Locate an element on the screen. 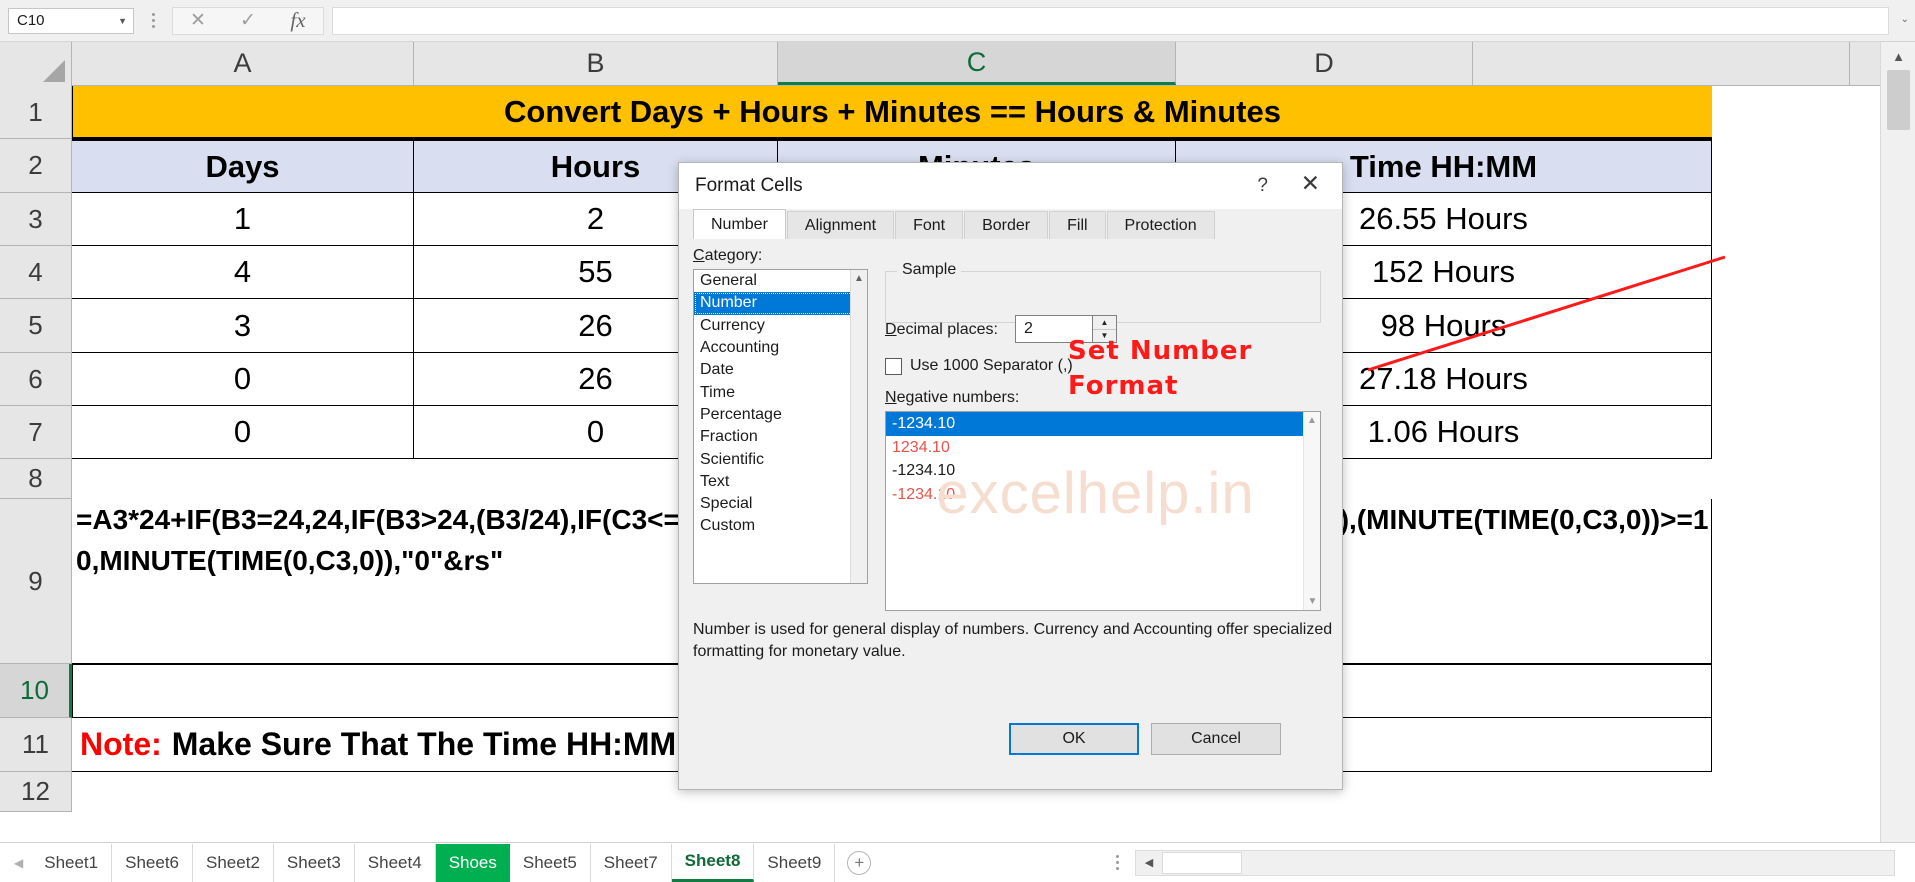 The width and height of the screenshot is (1915, 882). negative-scrollbar: ▲ ▼ is located at coordinates (1311, 511).